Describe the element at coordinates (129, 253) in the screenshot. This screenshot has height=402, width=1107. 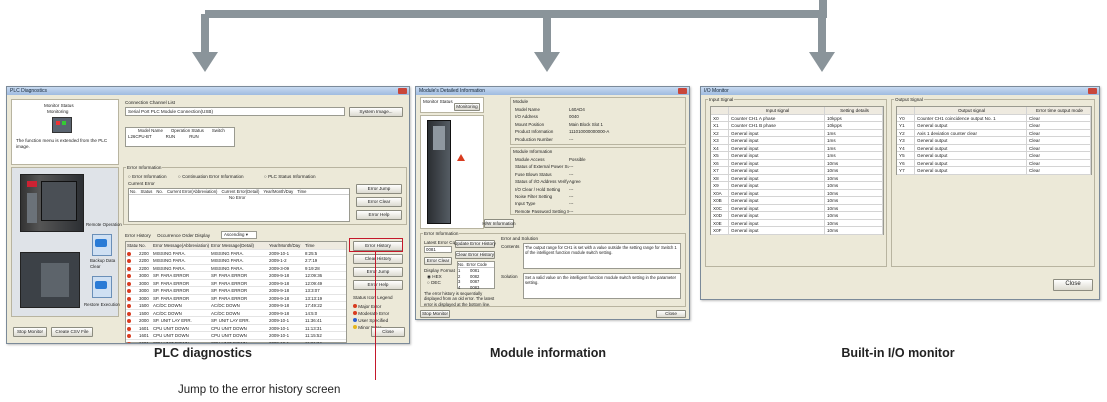
I see `error-status-icon` at that location.